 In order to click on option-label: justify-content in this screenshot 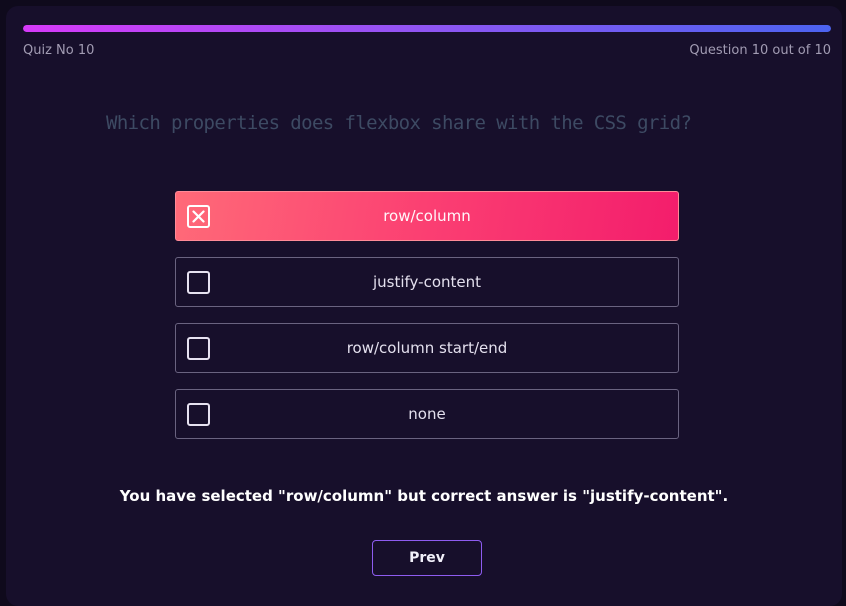, I will do `click(426, 282)`.